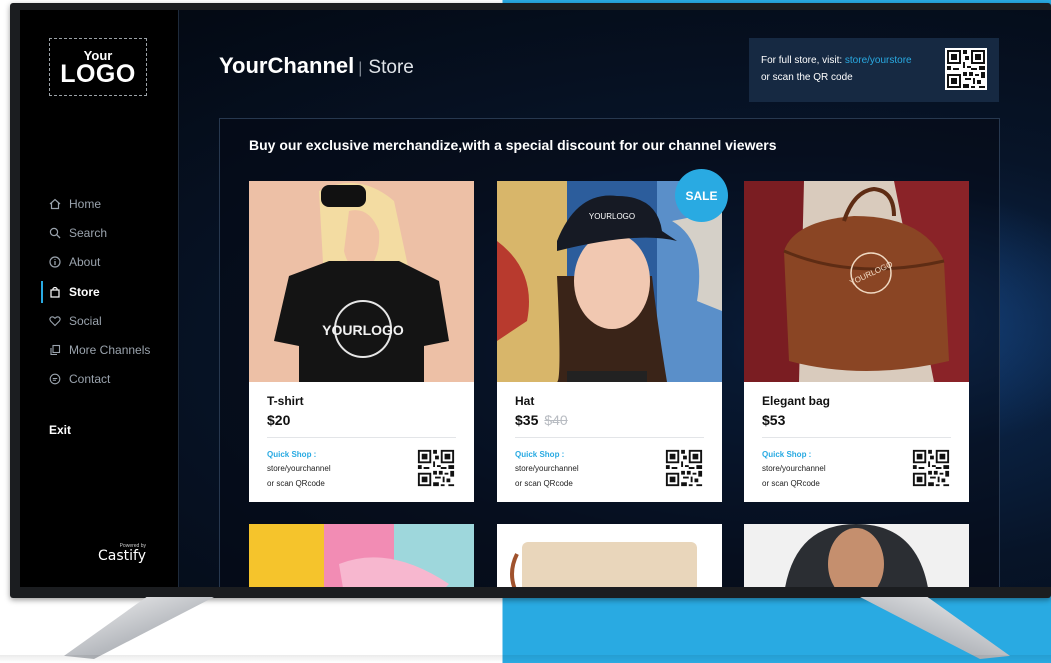 This screenshot has width=1051, height=663. I want to click on copy-icon, so click(55, 350).